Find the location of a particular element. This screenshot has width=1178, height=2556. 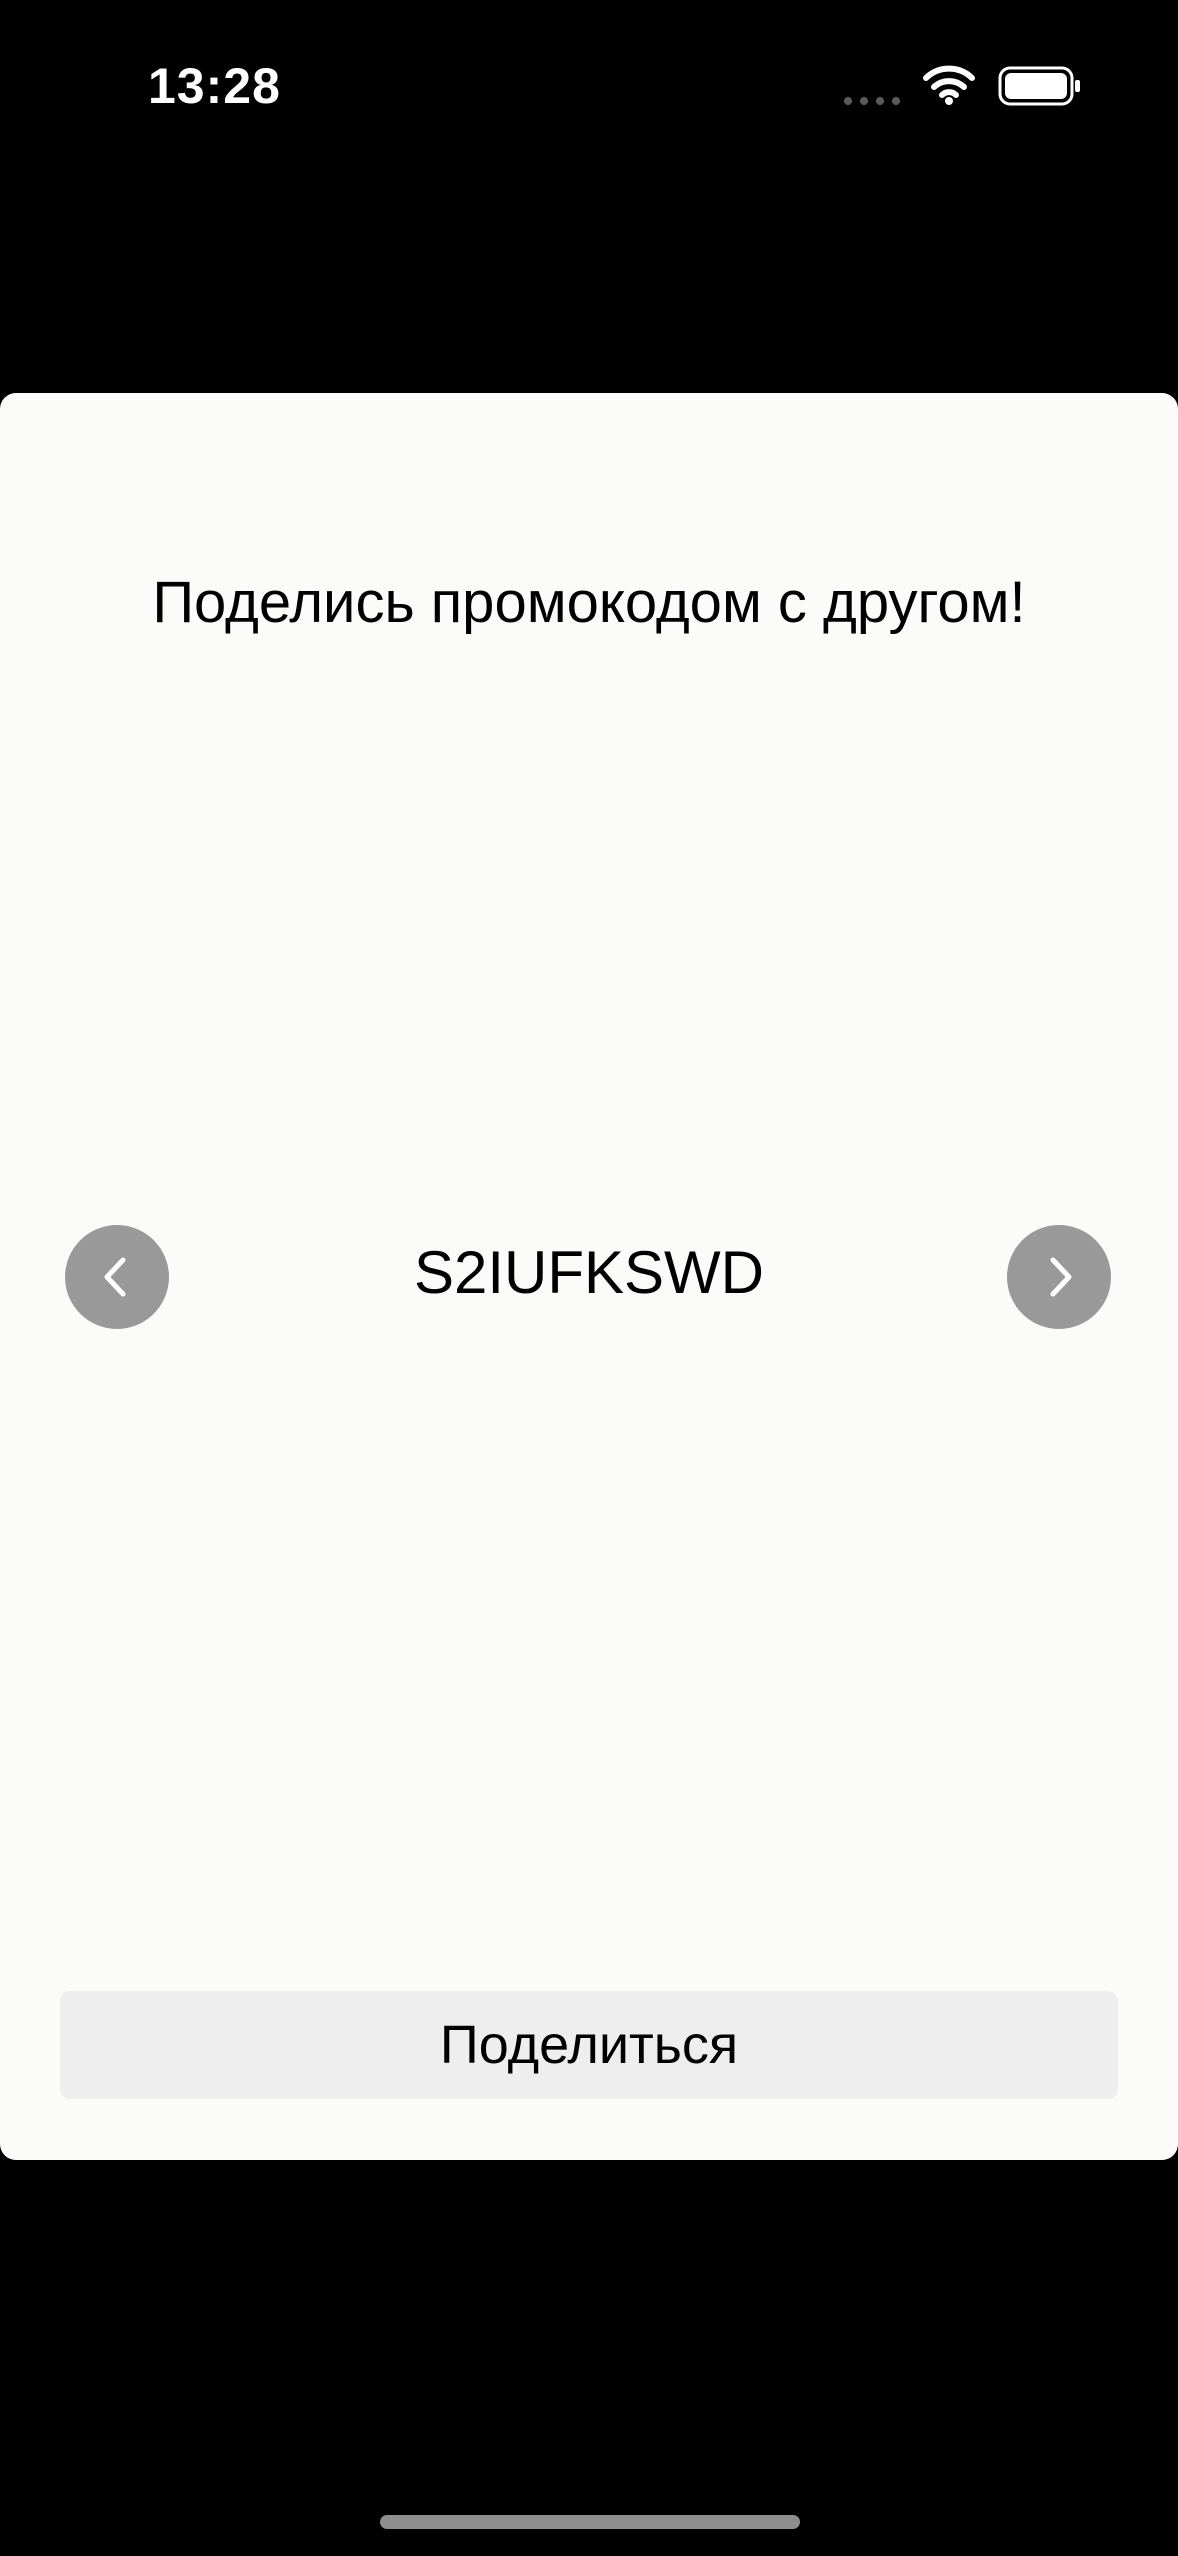

next-code-button is located at coordinates (1059, 1277).